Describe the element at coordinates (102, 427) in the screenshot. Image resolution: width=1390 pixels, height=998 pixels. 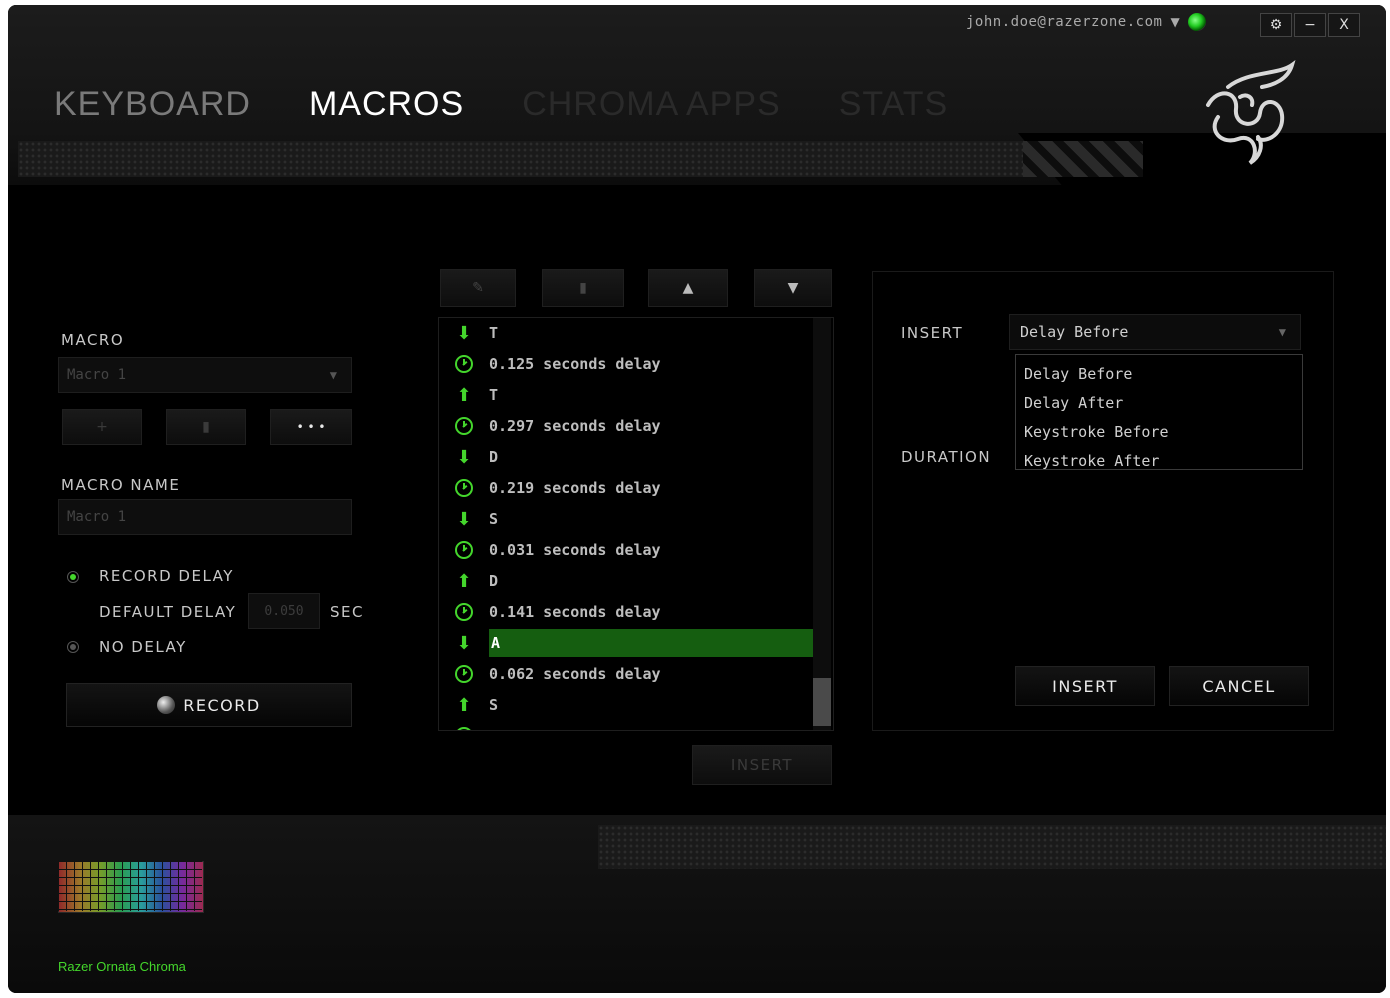
I see `add-macro-button: +` at that location.